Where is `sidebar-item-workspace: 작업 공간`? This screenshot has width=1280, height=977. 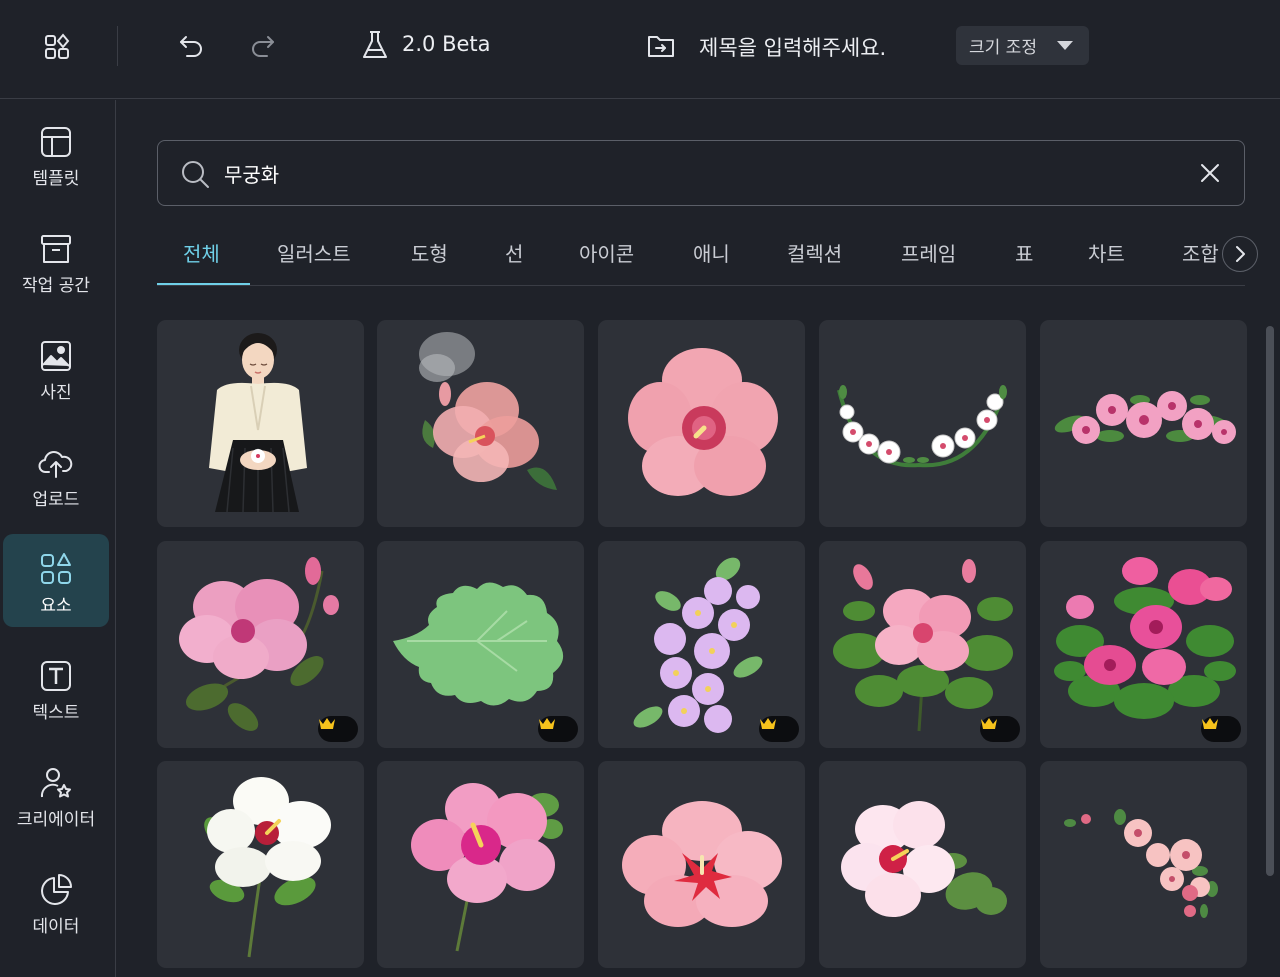
sidebar-item-workspace: 작업 공간 is located at coordinates (56, 260).